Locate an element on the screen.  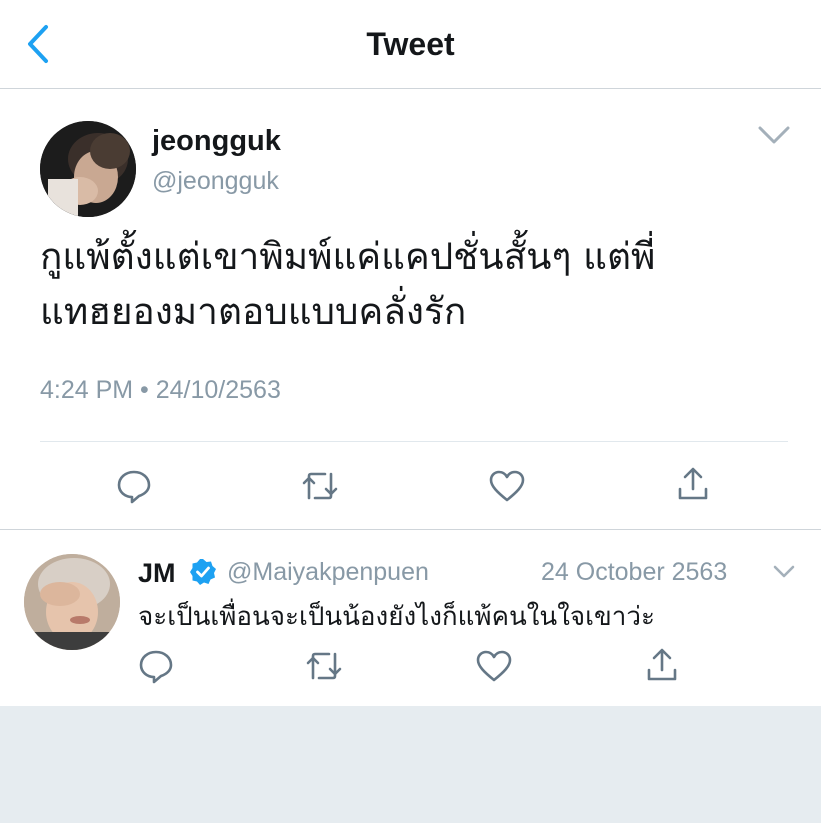
header: Tweet is located at coordinates (410, 44).